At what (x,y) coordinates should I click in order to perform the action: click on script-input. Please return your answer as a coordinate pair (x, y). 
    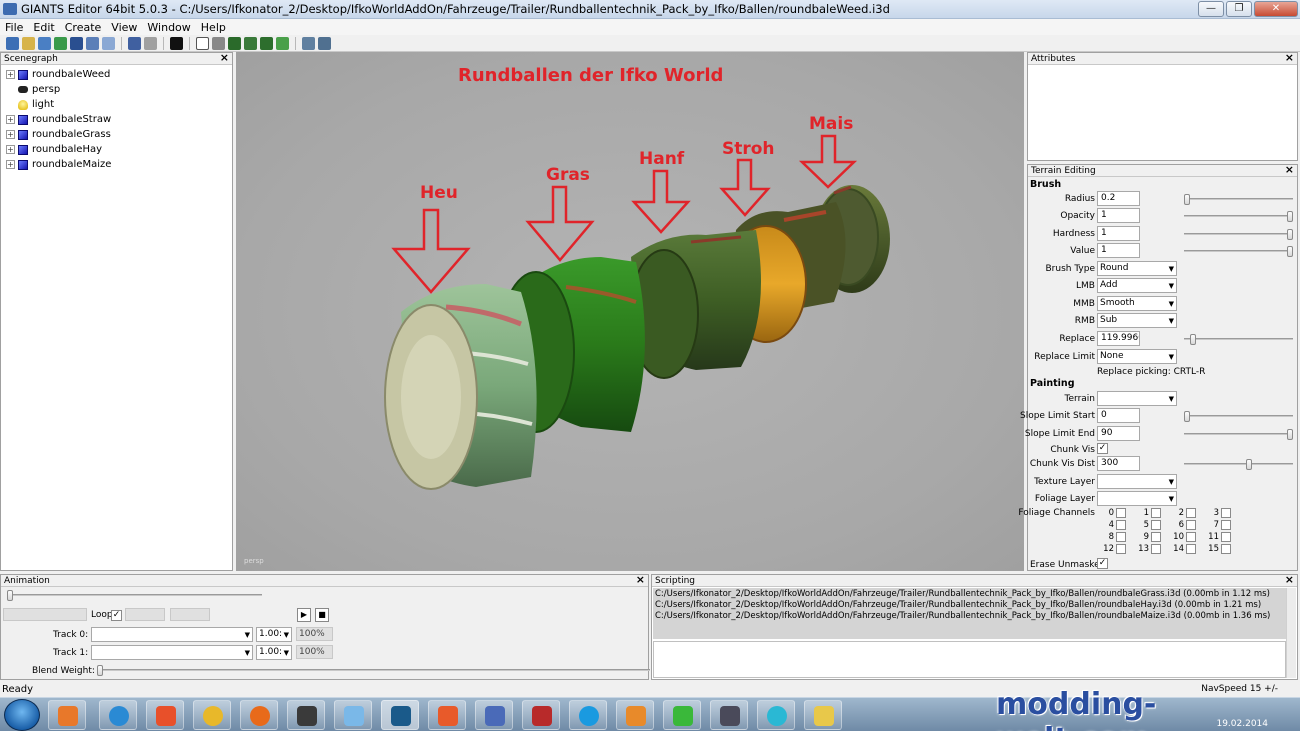
    Looking at the image, I should click on (969, 659).